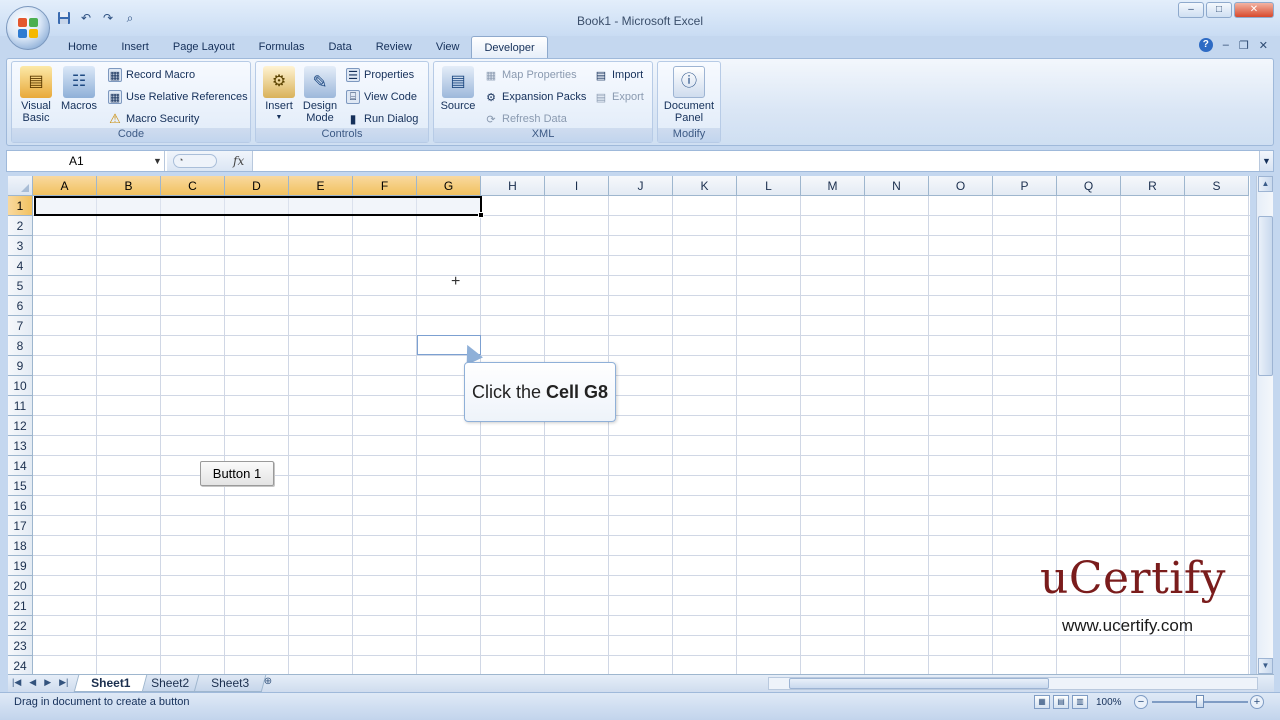 This screenshot has width=1280, height=720. What do you see at coordinates (919, 683) in the screenshot?
I see `horizontal-scroll-thumb` at bounding box center [919, 683].